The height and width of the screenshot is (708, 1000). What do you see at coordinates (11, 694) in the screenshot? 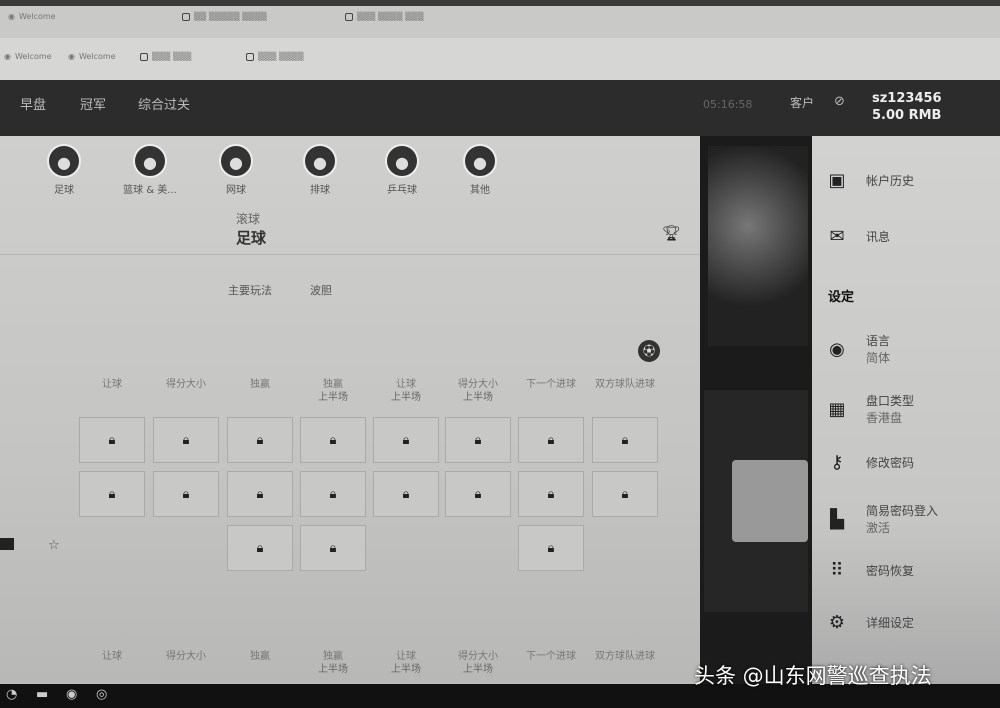
I see `start-icon: ◔` at bounding box center [11, 694].